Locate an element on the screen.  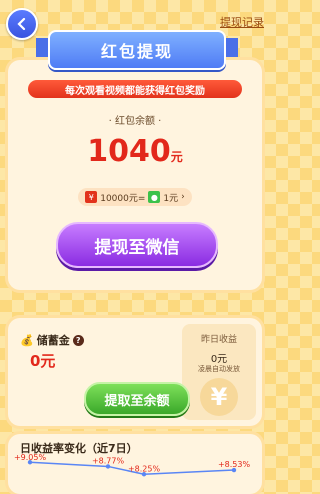
red-packet-icon: ¥ is located at coordinates (91, 197).